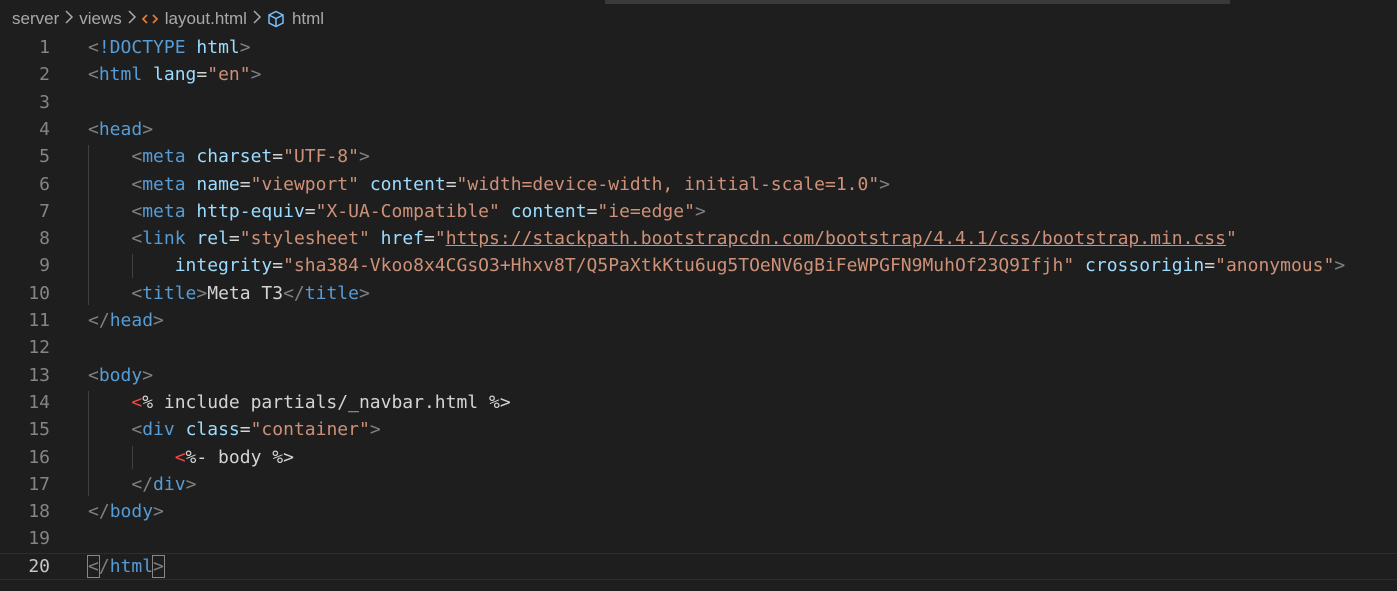 This screenshot has height=591, width=1397. What do you see at coordinates (44, 75) in the screenshot?
I see `line-number: 2` at bounding box center [44, 75].